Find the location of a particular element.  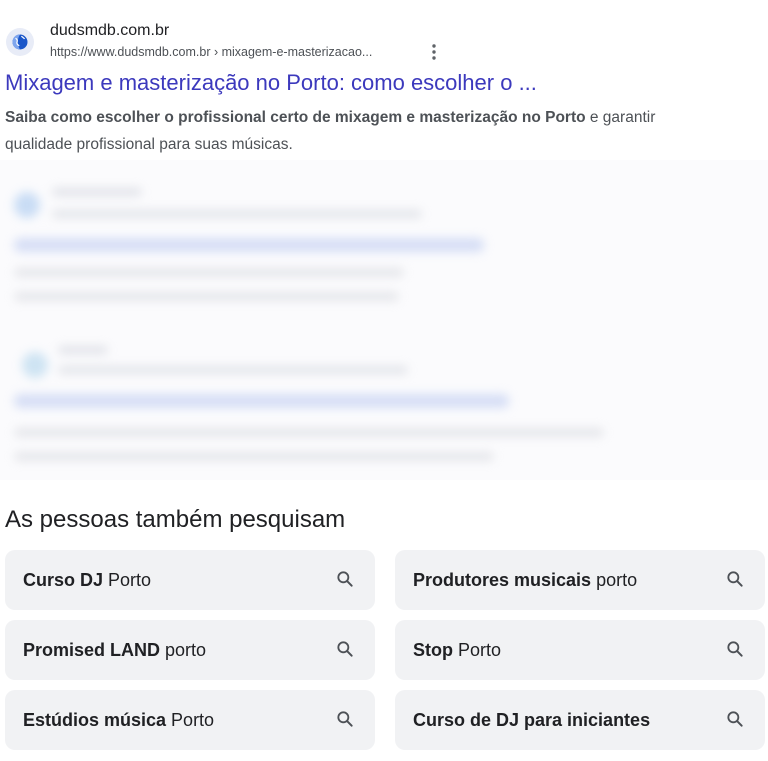

site-name: dudsmdb.com.br is located at coordinates (109, 31).